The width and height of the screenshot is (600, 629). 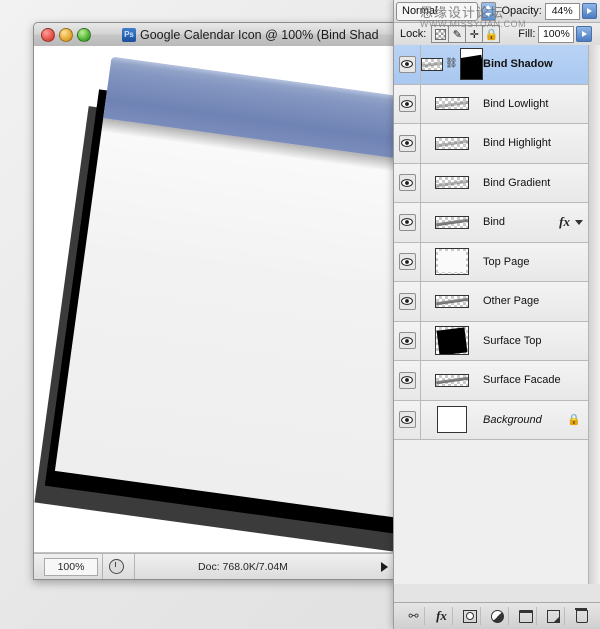 I want to click on layer-link-icon: ⛓, so click(x=451, y=64).